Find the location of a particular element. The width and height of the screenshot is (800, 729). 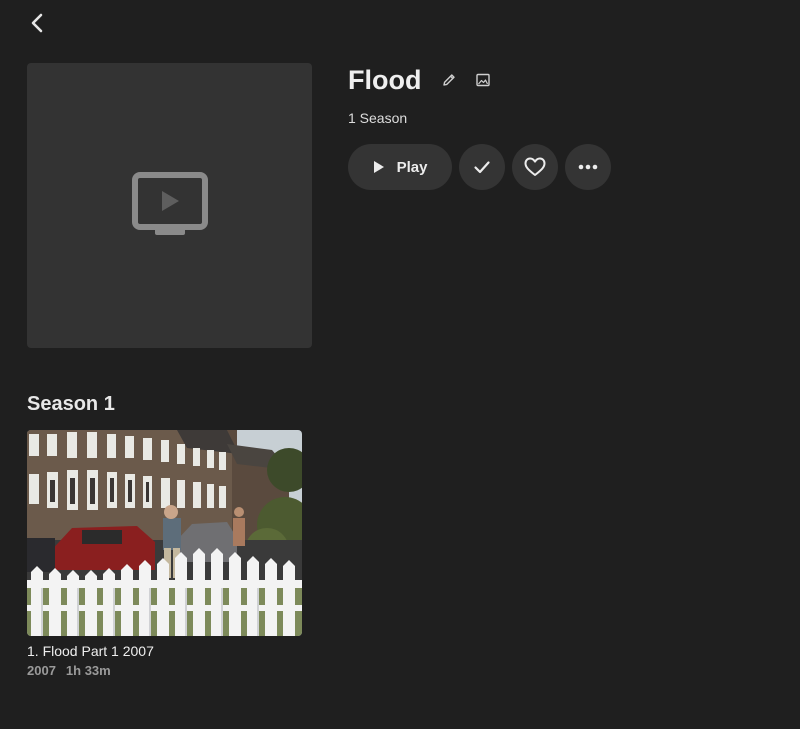

edit-images-button is located at coordinates (483, 80).